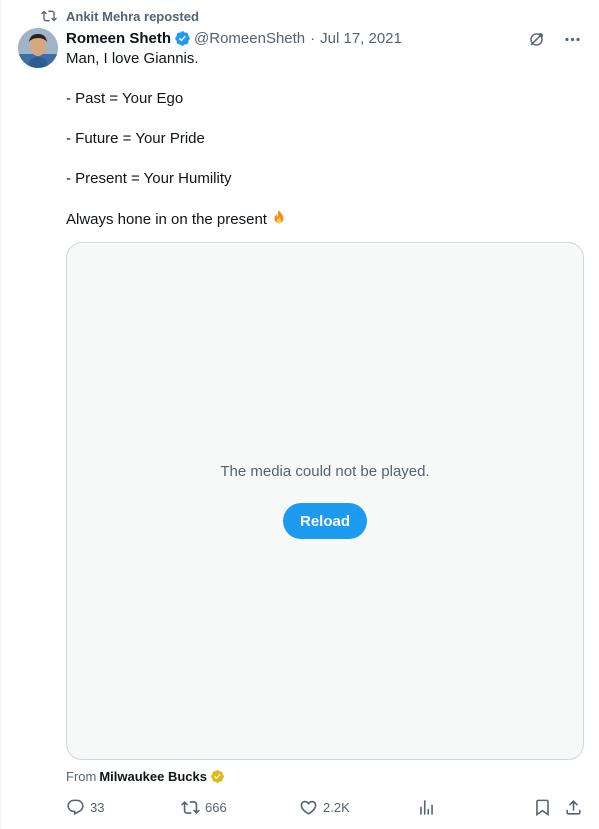 This screenshot has width=599, height=829. I want to click on grok-icon, so click(536, 39).